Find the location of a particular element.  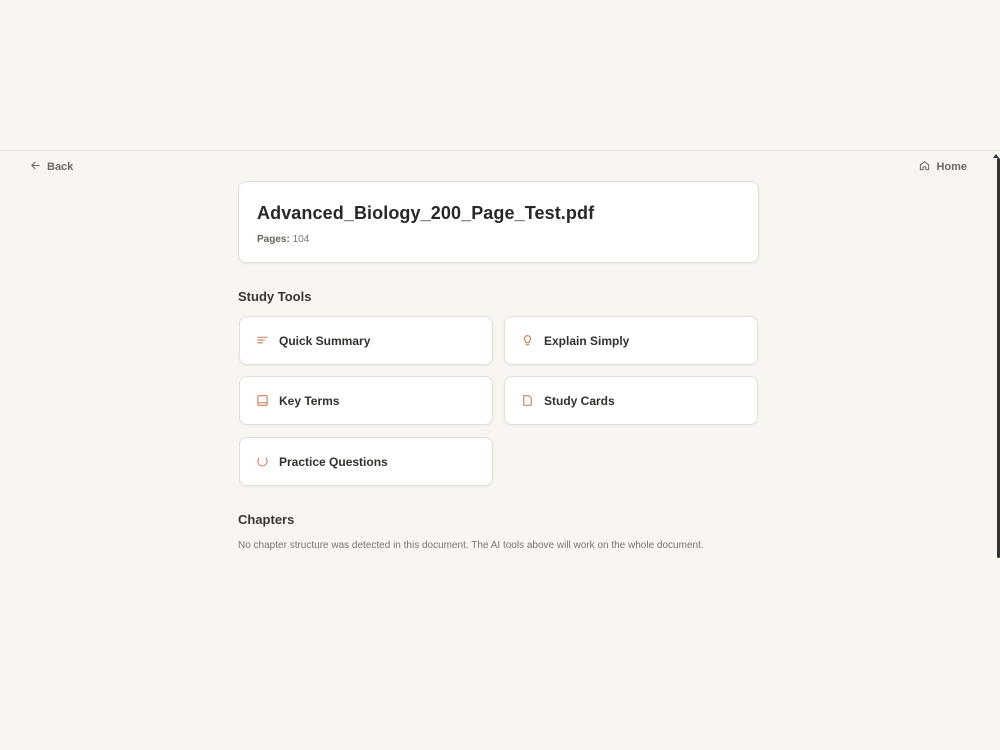

arrow-left-icon is located at coordinates (35, 167).